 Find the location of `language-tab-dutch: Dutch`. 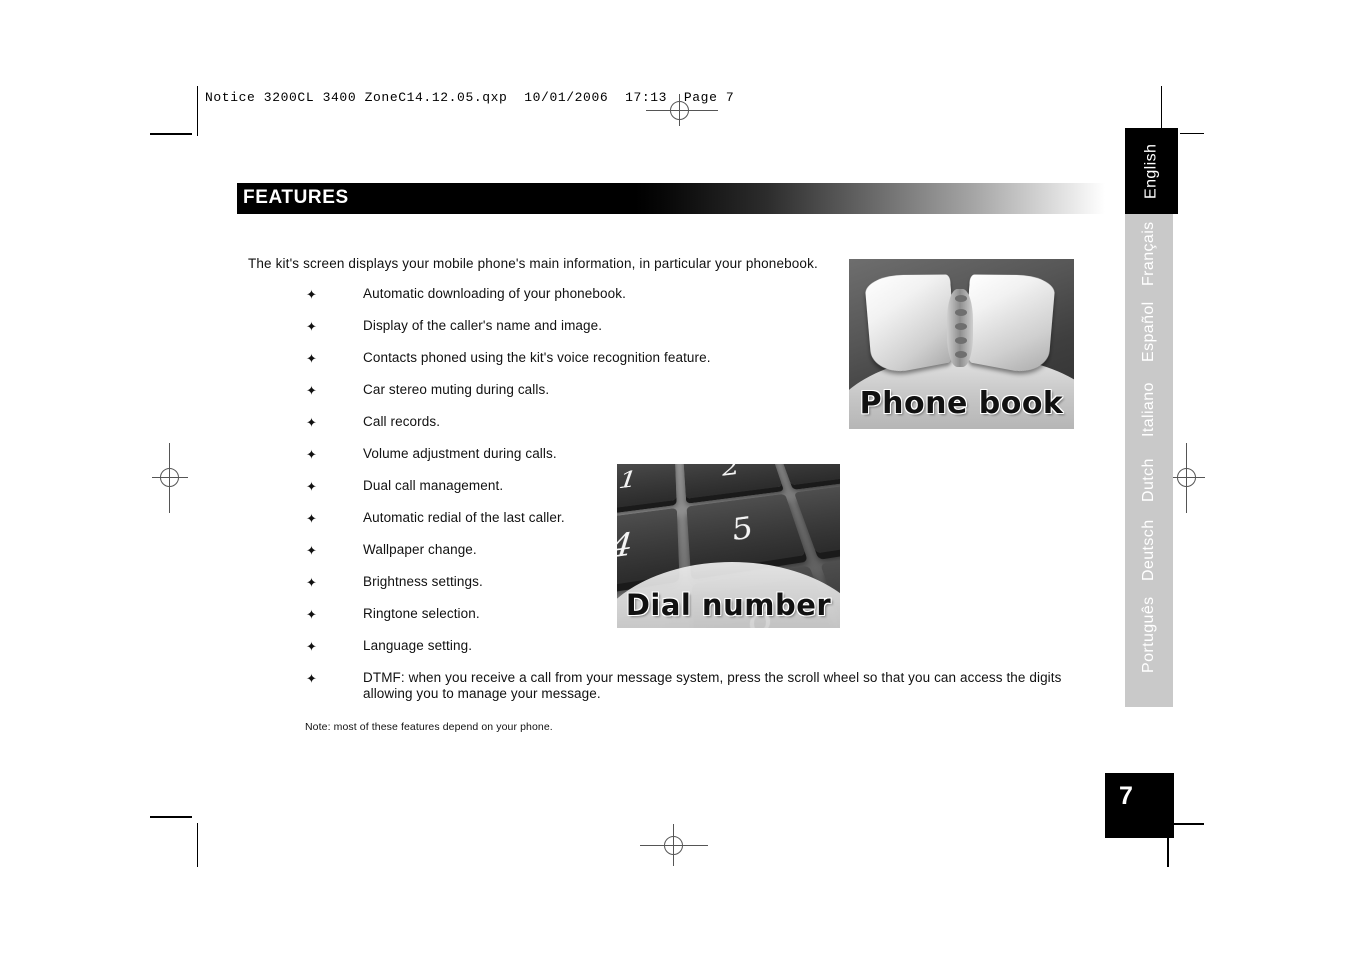

language-tab-dutch: Dutch is located at coordinates (1149, 480).